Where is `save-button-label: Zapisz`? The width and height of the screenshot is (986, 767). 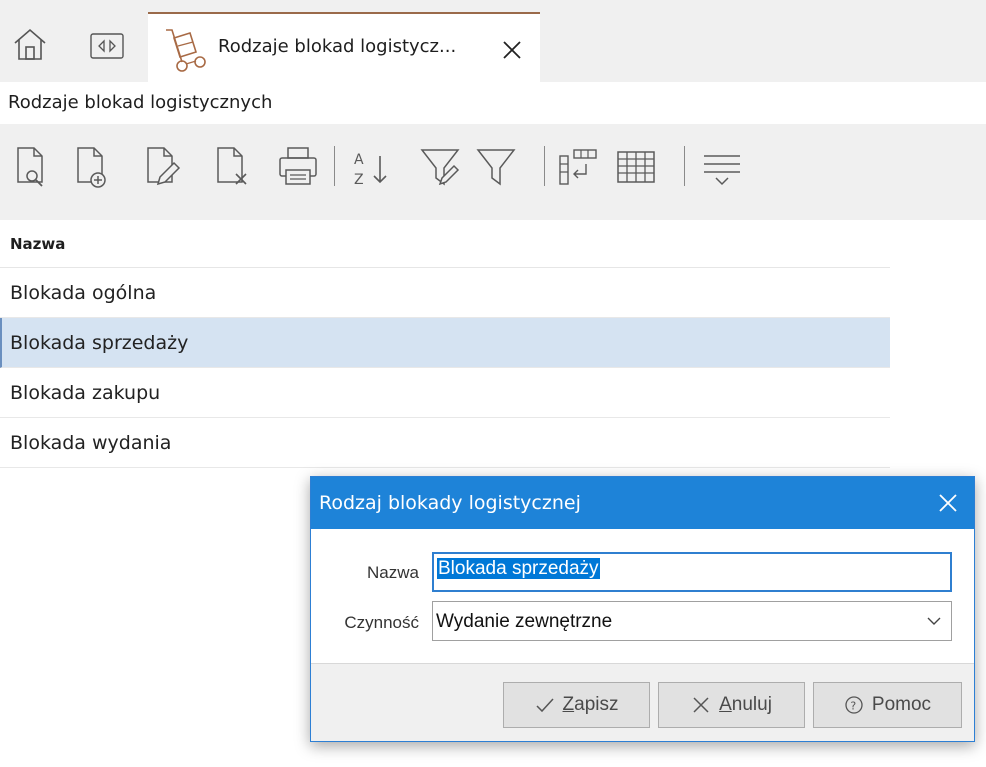 save-button-label: Zapisz is located at coordinates (591, 705).